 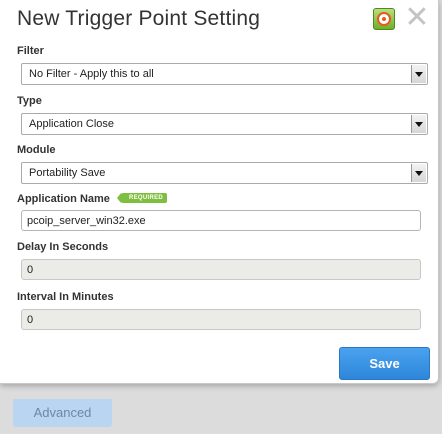 I want to click on delay-seconds-input: 0, so click(x=221, y=269).